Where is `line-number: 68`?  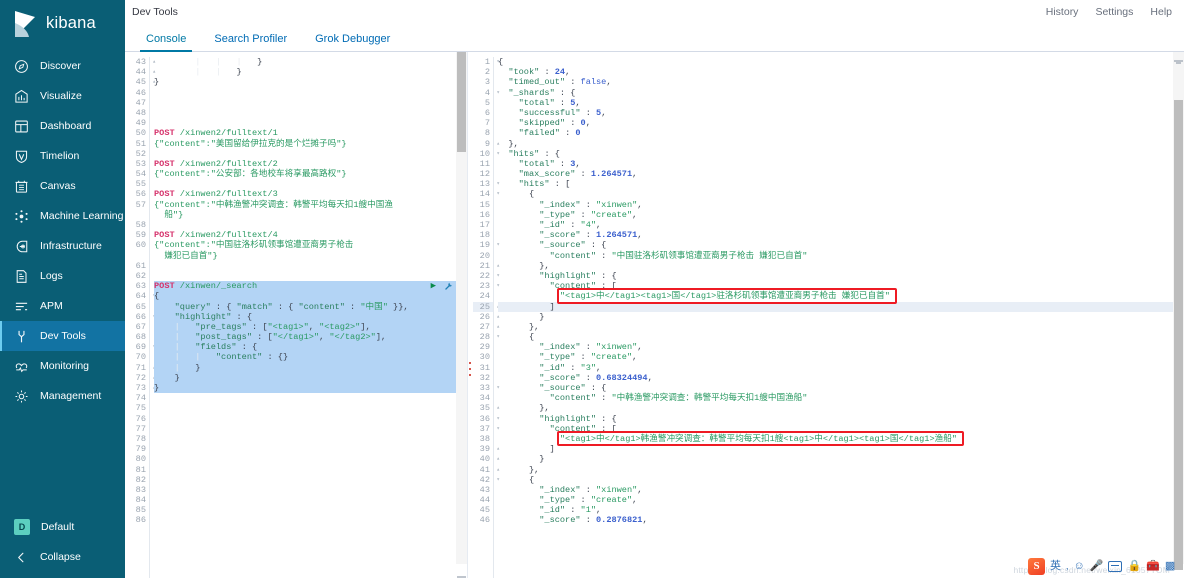 line-number: 68 is located at coordinates (137, 337).